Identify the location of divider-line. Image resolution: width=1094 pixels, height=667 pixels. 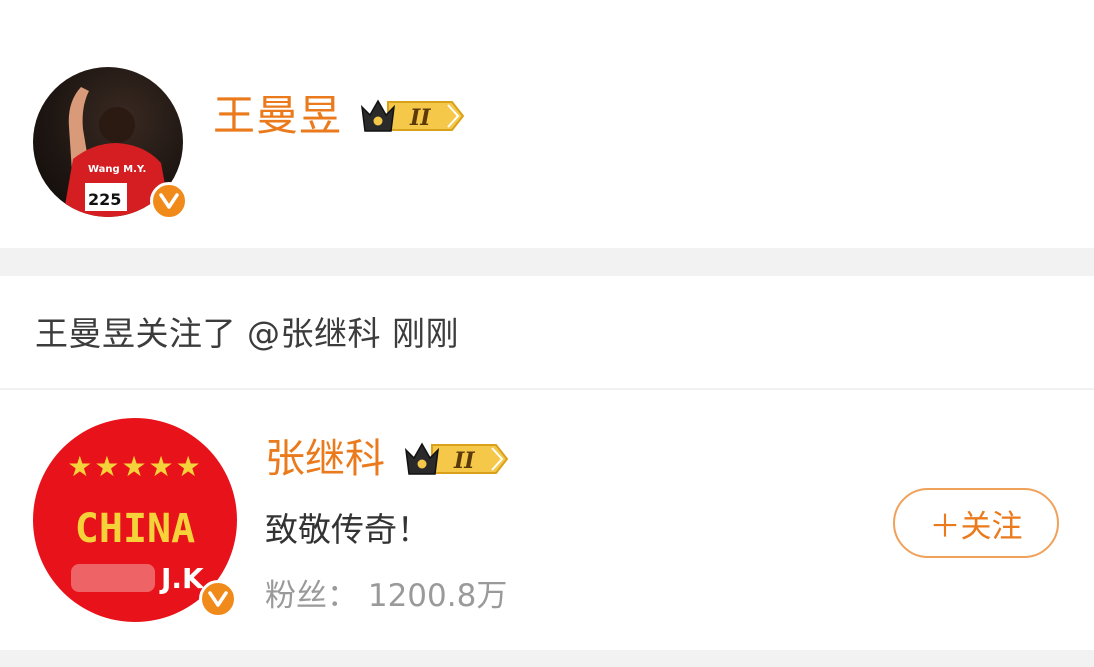
(547, 389).